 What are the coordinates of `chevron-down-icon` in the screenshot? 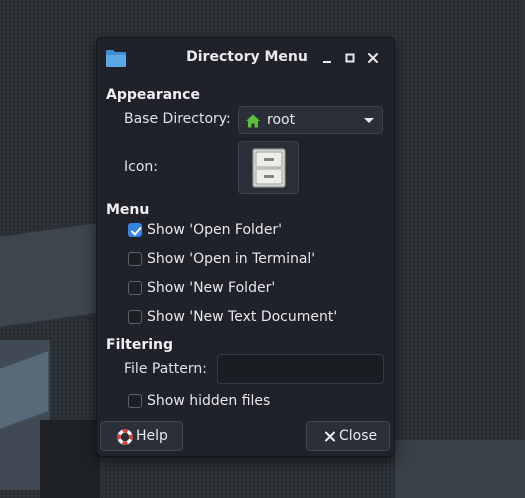 It's located at (369, 120).